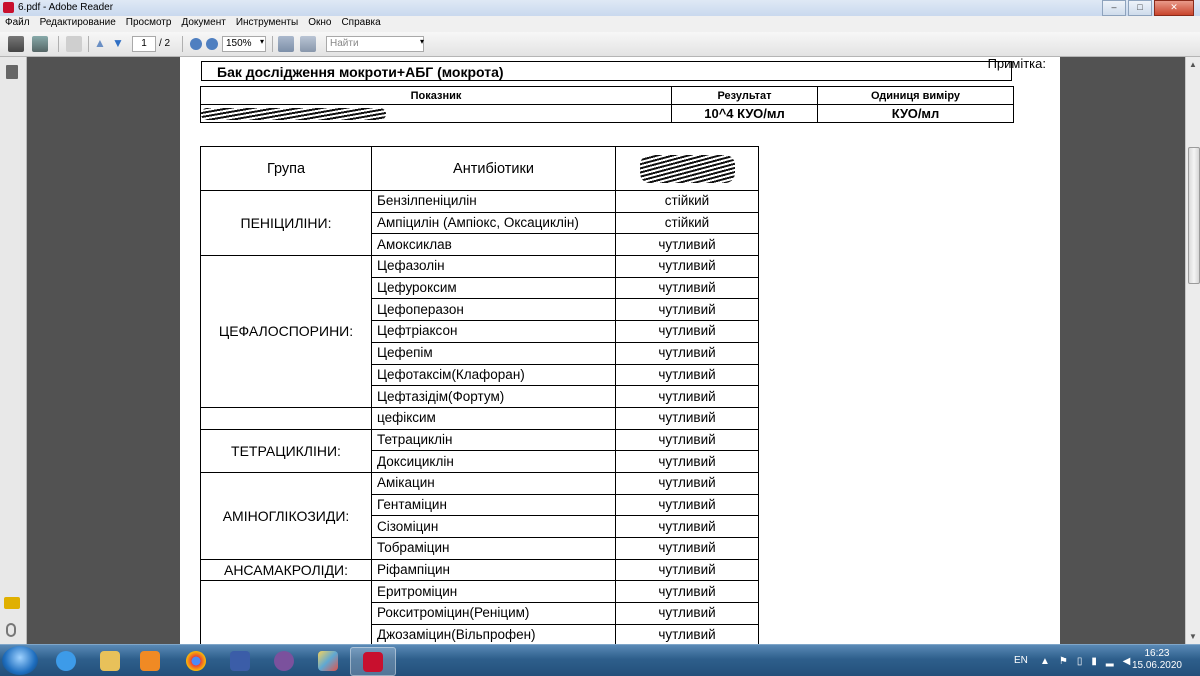 Image resolution: width=1200 pixels, height=676 pixels. What do you see at coordinates (11, 630) in the screenshot?
I see `attachment-paperclip-icon` at bounding box center [11, 630].